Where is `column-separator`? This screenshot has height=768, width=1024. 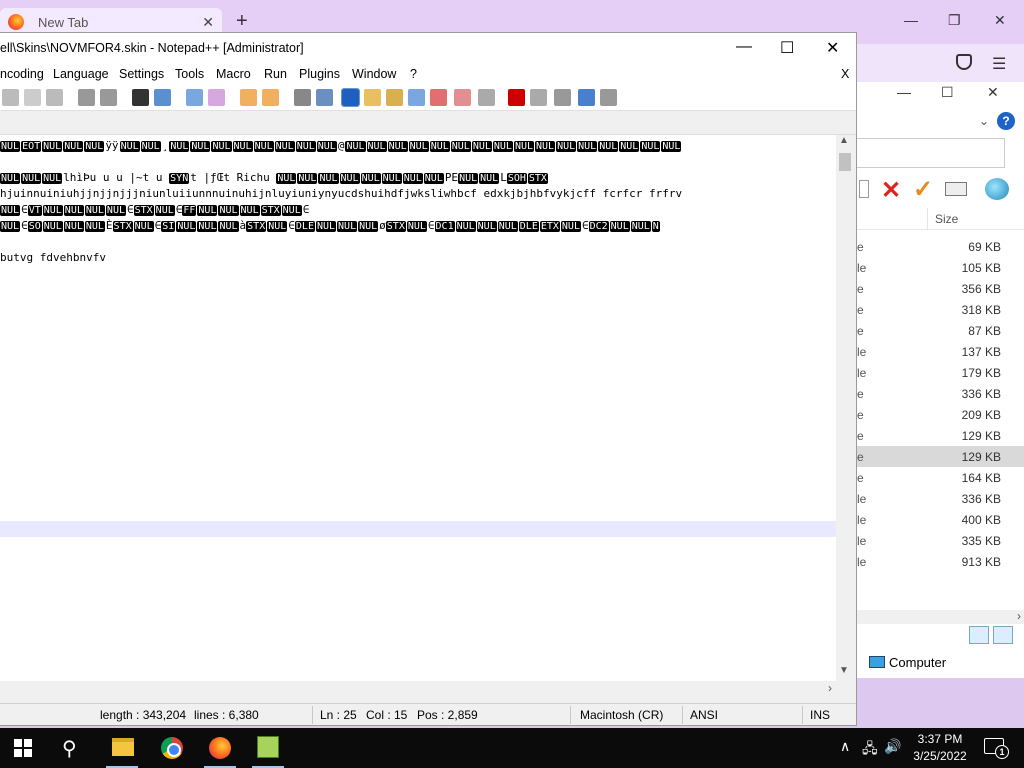 column-separator is located at coordinates (927, 219).